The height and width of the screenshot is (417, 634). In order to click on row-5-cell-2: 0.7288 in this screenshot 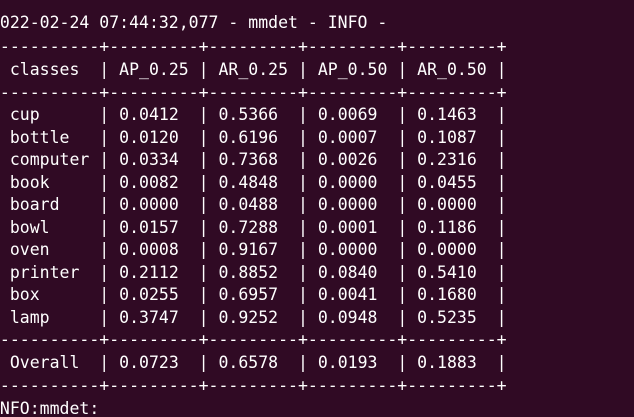, I will do `click(253, 227)`.